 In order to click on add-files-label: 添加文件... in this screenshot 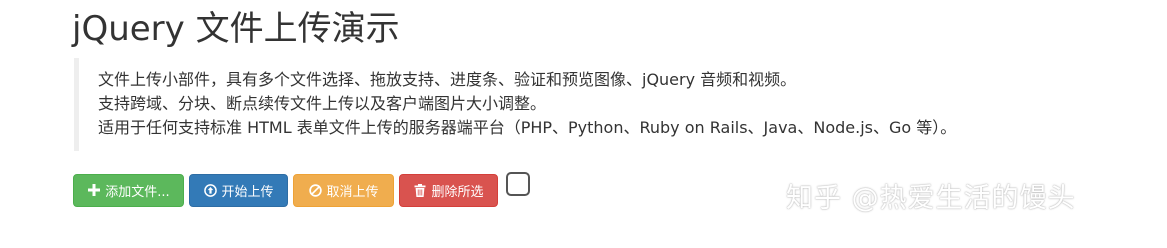, I will do `click(137, 192)`.